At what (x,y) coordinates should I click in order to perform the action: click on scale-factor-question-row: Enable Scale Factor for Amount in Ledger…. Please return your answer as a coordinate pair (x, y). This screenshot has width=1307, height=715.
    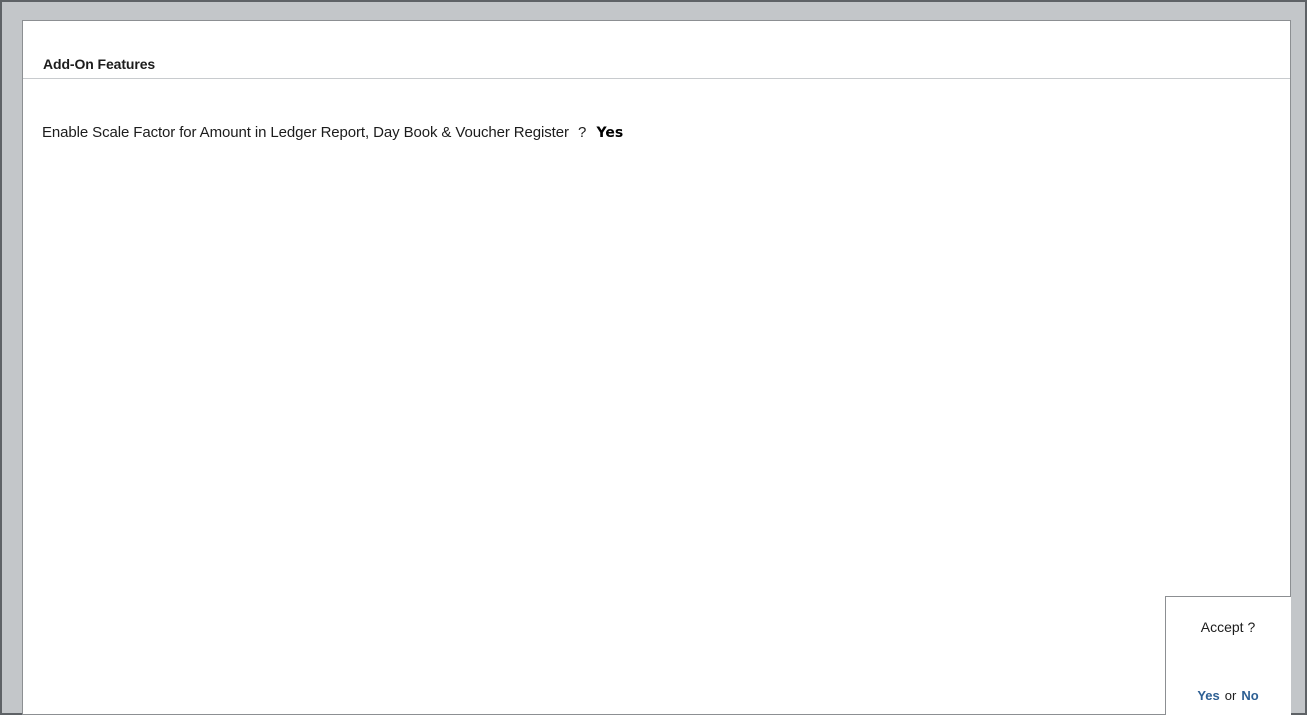
    Looking at the image, I should click on (332, 132).